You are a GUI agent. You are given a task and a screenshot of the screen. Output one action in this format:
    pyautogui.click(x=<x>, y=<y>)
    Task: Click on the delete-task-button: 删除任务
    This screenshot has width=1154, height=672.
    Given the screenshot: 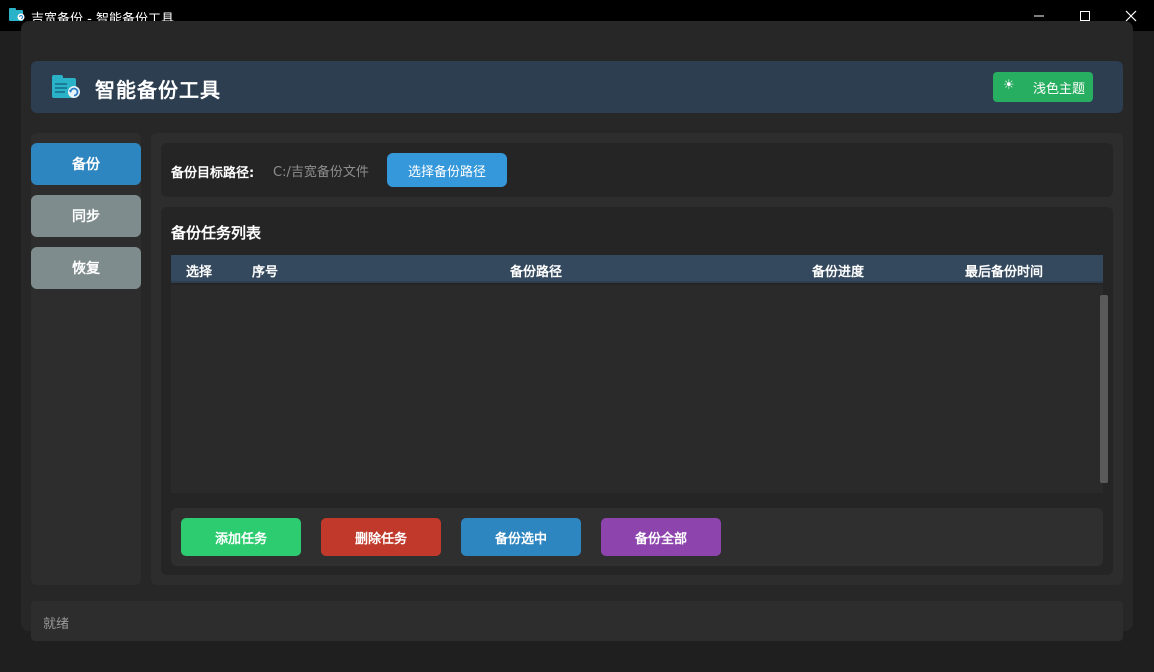 What is the action you would take?
    pyautogui.click(x=381, y=537)
    